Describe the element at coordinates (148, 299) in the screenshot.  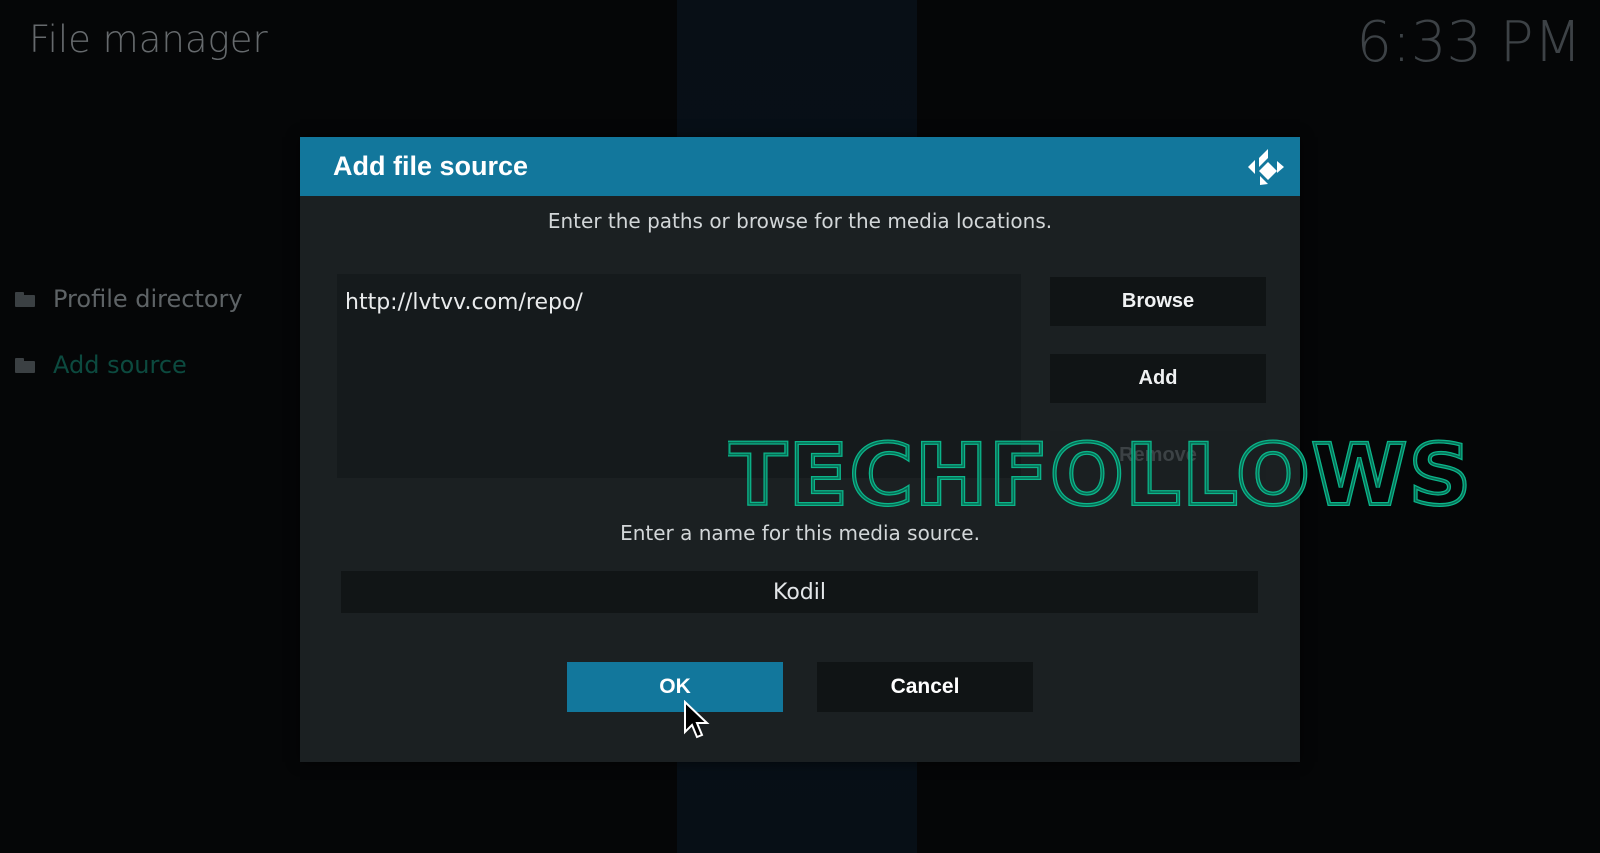
I see `sidebar-item-label: Profile directory` at that location.